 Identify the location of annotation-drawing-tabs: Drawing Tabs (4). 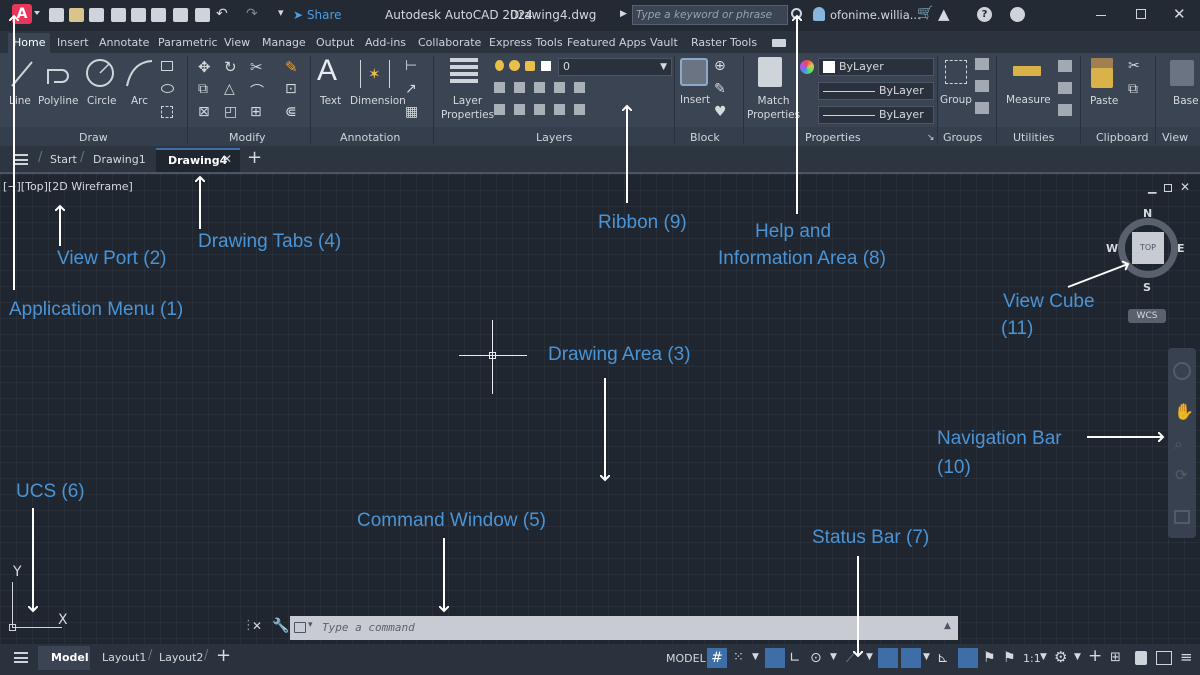
(270, 241).